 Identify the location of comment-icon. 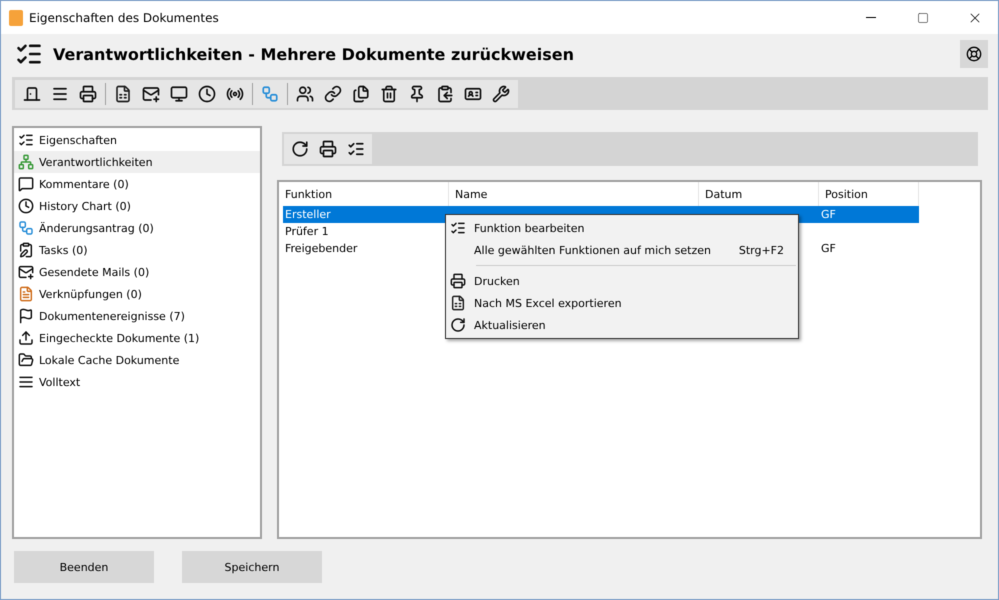
(26, 184).